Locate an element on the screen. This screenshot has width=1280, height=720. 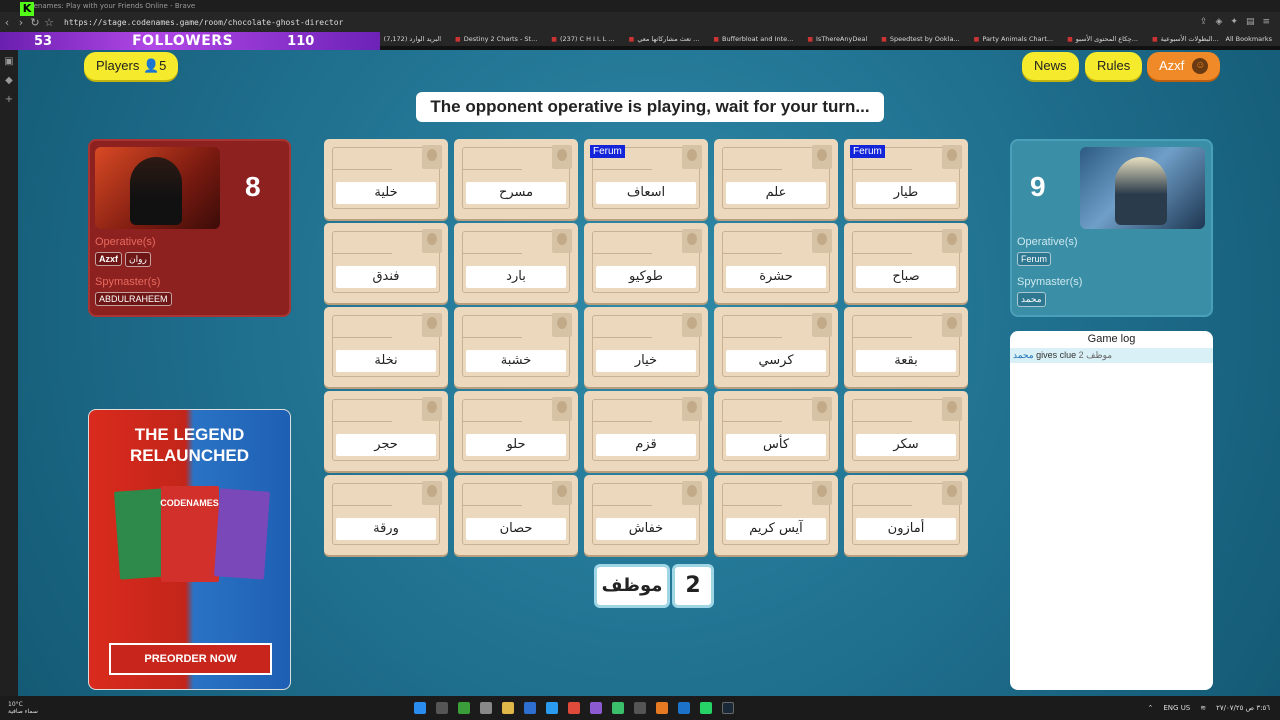
word-card: آيس كريم is located at coordinates (776, 515).